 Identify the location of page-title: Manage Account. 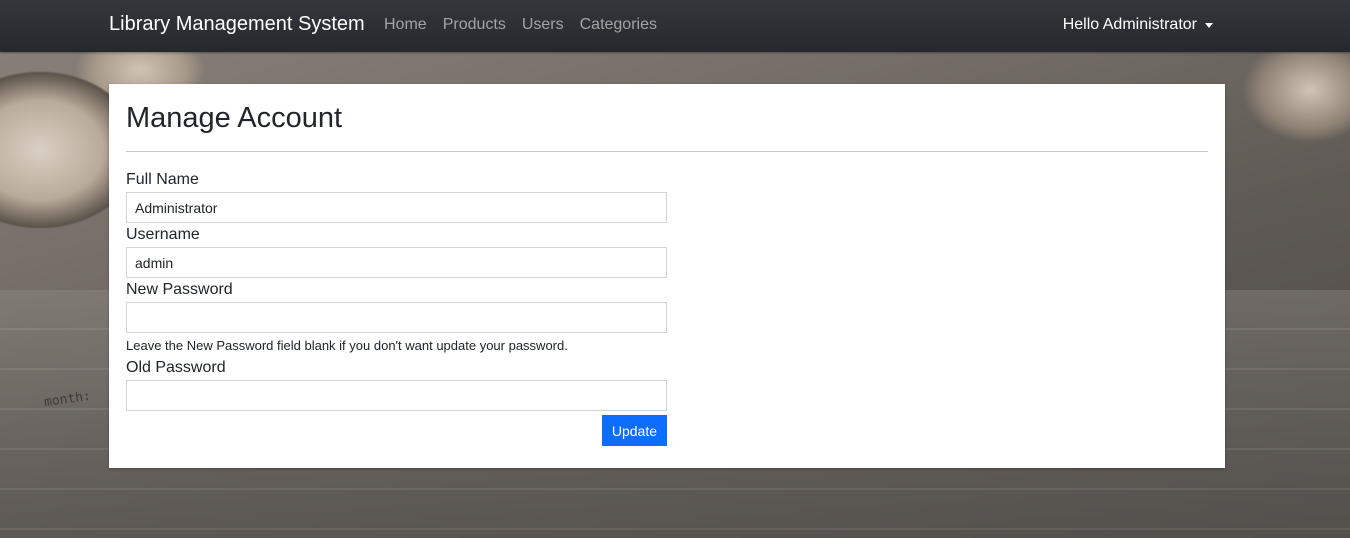
(234, 118).